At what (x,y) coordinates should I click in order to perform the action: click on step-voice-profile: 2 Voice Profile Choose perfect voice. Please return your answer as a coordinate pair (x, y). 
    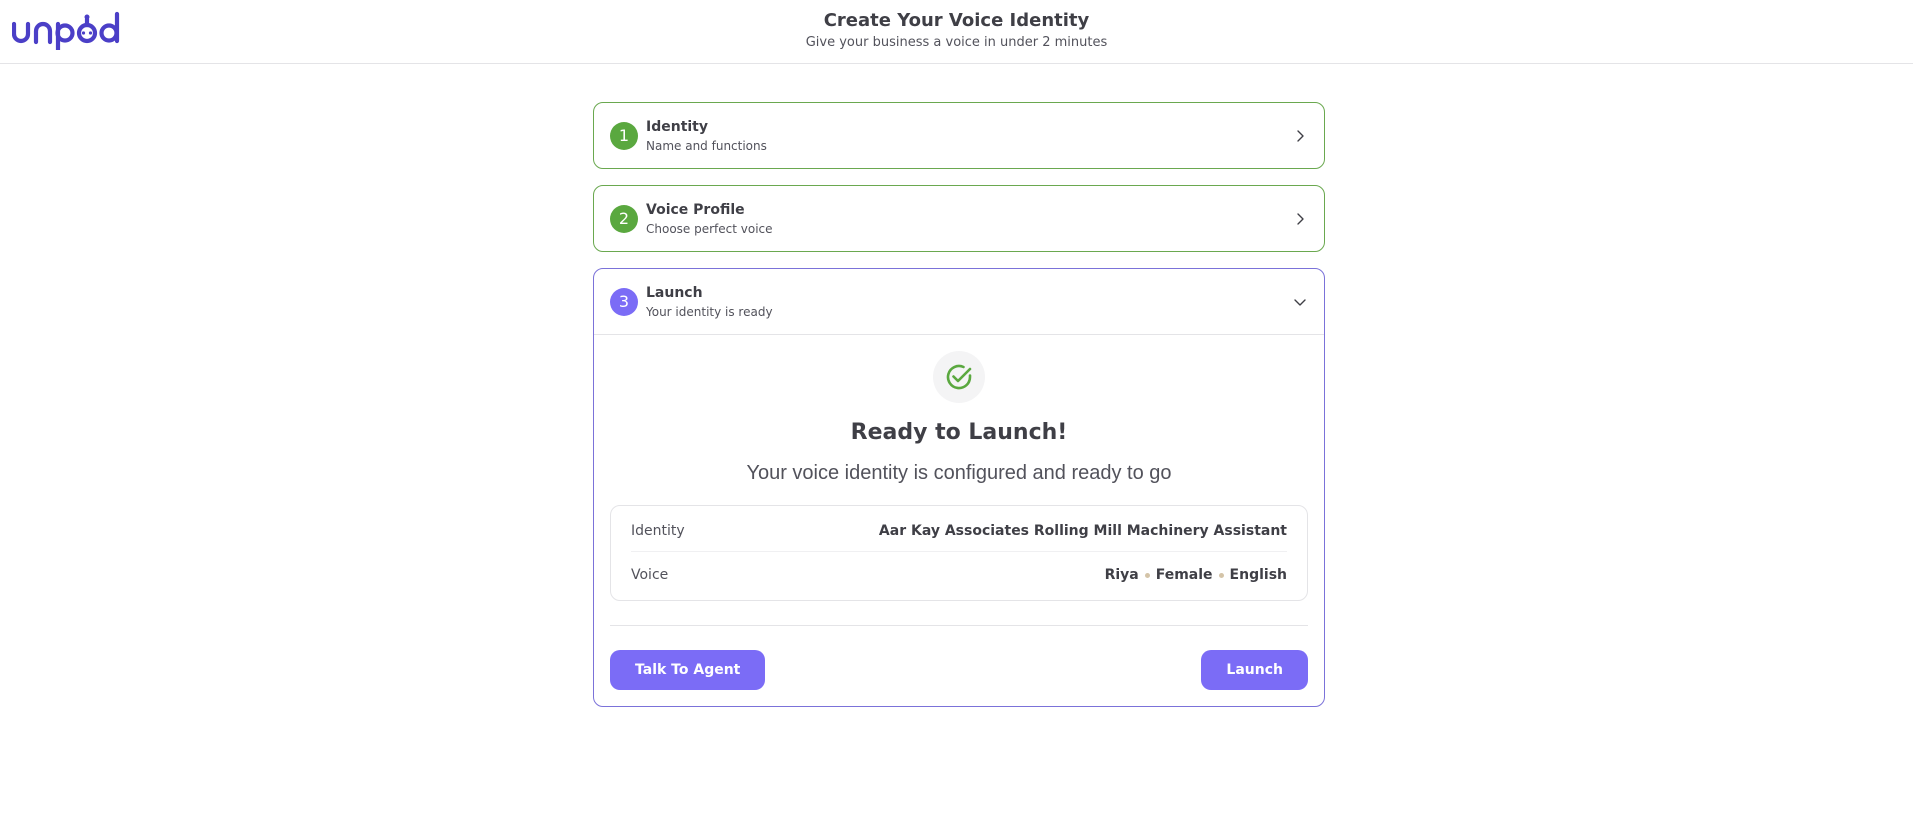
    Looking at the image, I should click on (959, 218).